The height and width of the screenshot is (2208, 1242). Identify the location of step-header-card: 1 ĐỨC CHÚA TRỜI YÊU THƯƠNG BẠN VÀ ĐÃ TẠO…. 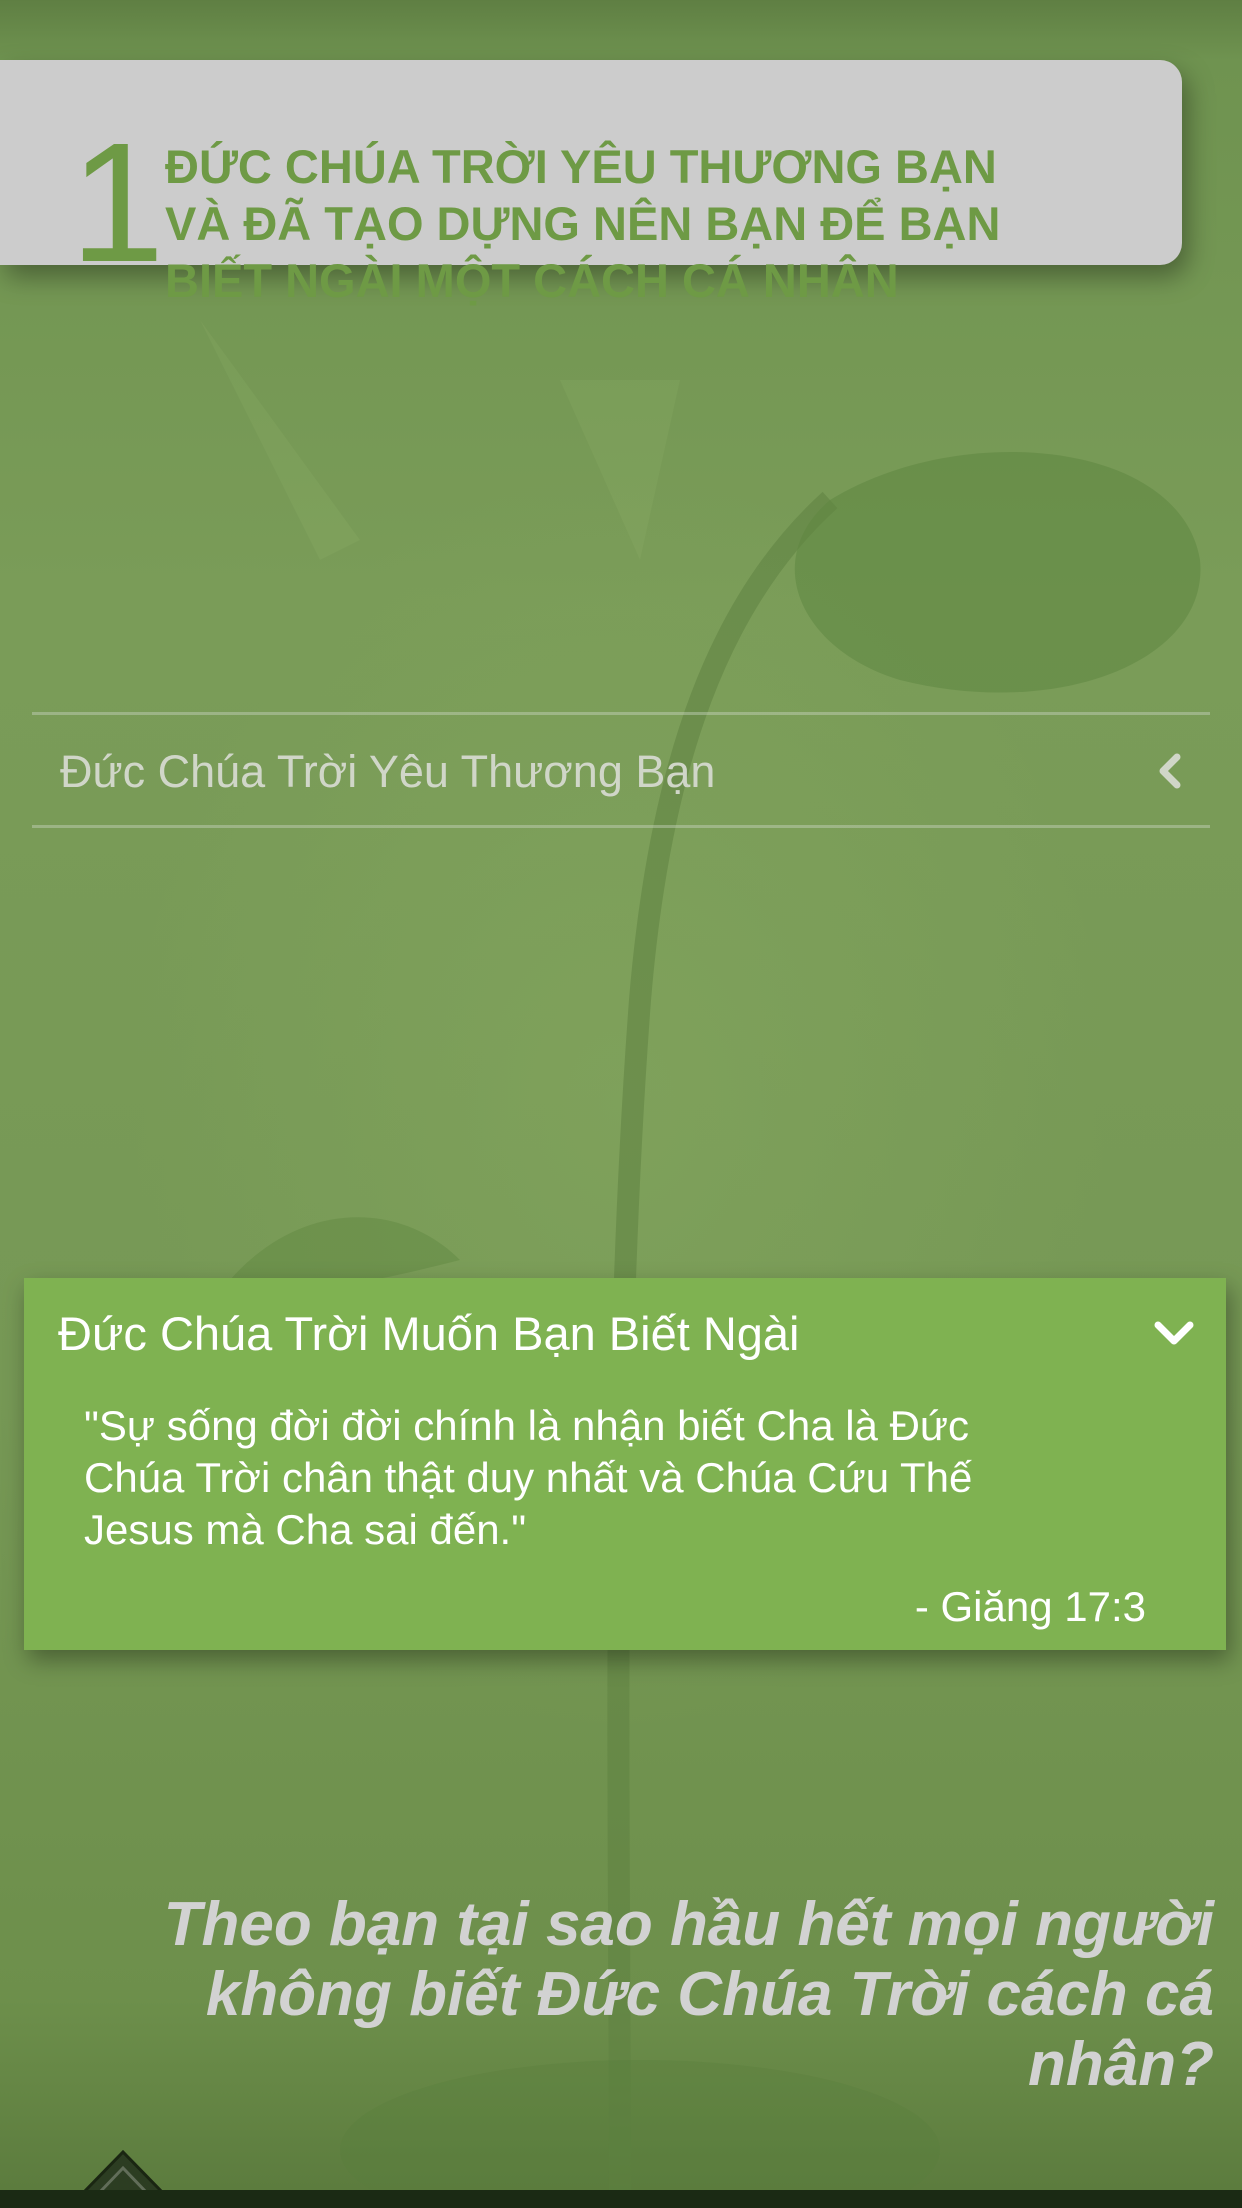
(591, 183).